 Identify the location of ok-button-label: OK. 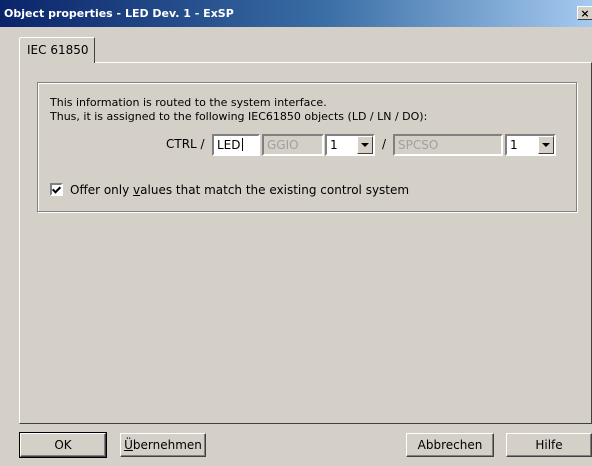
(63, 445).